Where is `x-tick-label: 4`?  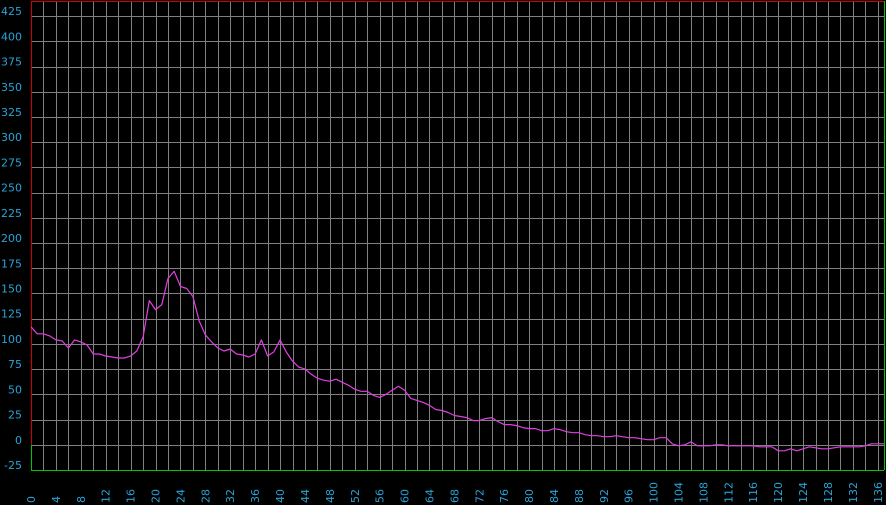 x-tick-label: 4 is located at coordinates (56, 499).